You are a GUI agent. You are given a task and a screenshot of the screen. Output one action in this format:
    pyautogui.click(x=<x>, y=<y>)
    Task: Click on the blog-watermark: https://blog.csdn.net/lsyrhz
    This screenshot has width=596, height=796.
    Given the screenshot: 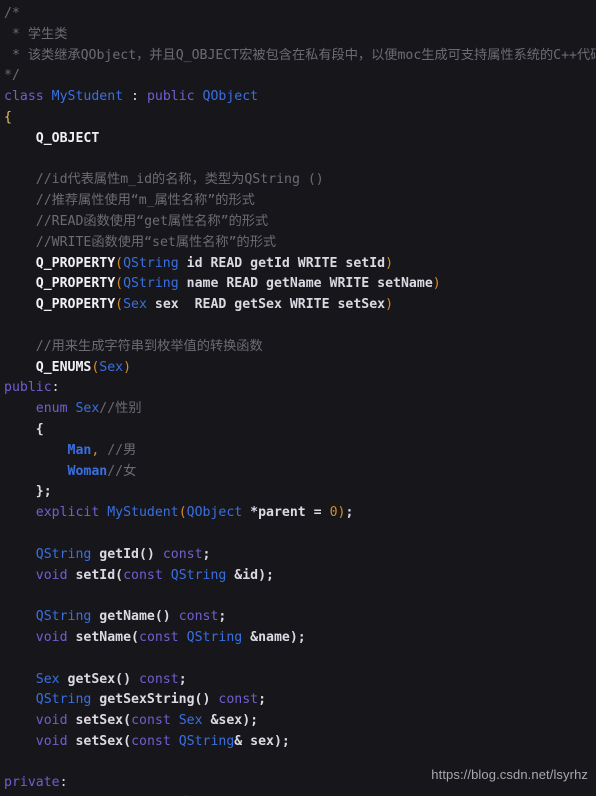 What is the action you would take?
    pyautogui.click(x=509, y=774)
    